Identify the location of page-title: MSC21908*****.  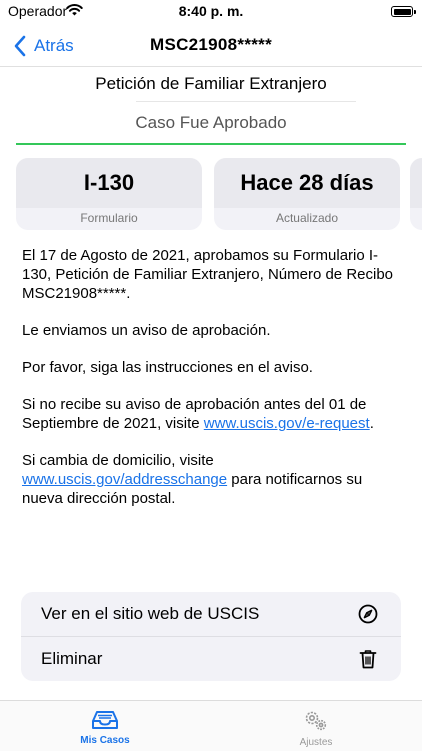
(211, 44).